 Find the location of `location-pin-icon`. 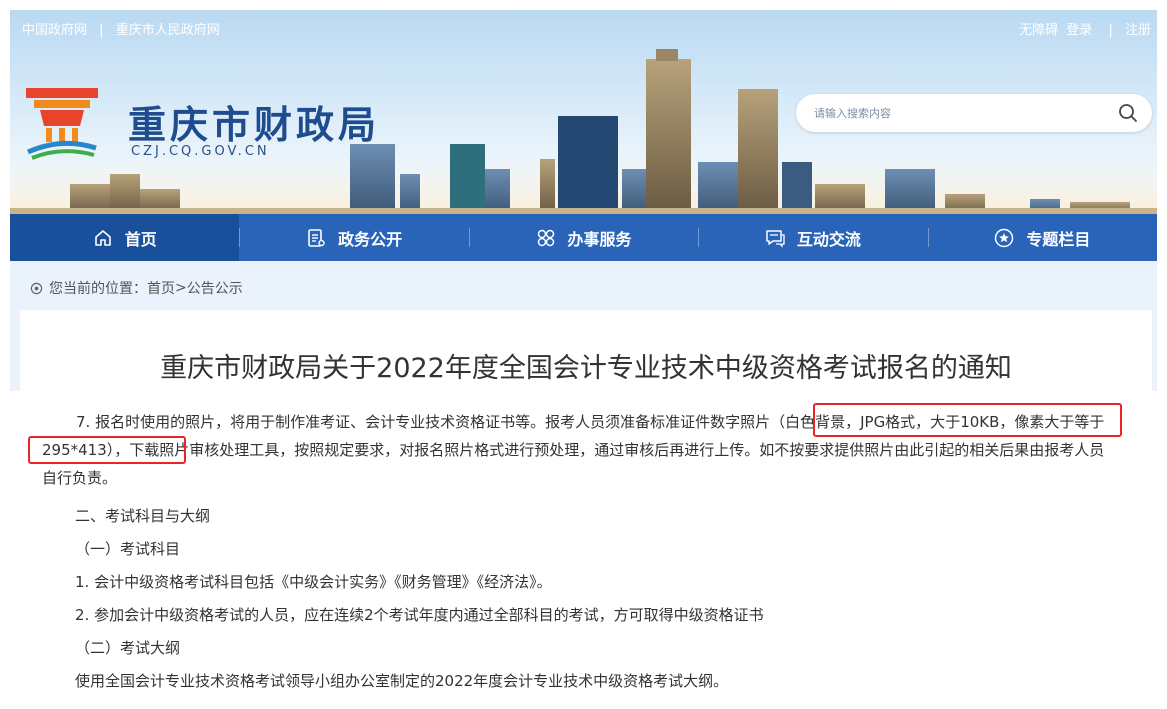

location-pin-icon is located at coordinates (36, 288).